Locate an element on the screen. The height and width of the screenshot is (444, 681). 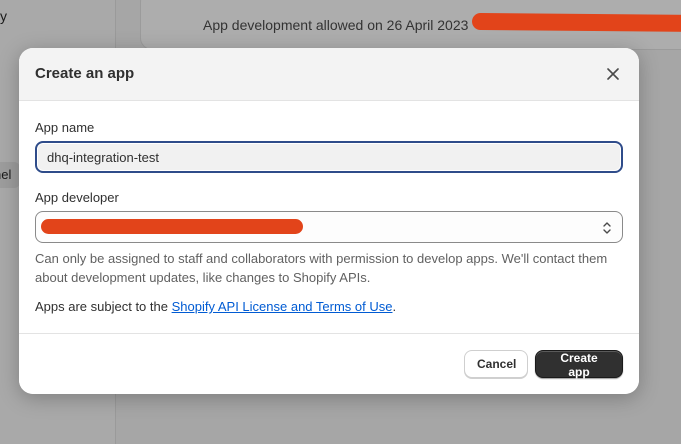
modal-title: Create an app is located at coordinates (85, 73).